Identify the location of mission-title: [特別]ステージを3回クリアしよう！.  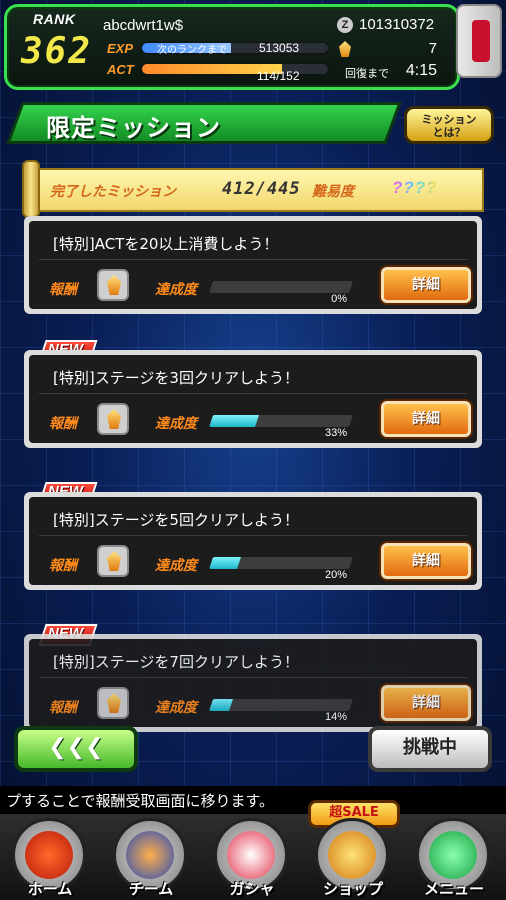
(176, 378).